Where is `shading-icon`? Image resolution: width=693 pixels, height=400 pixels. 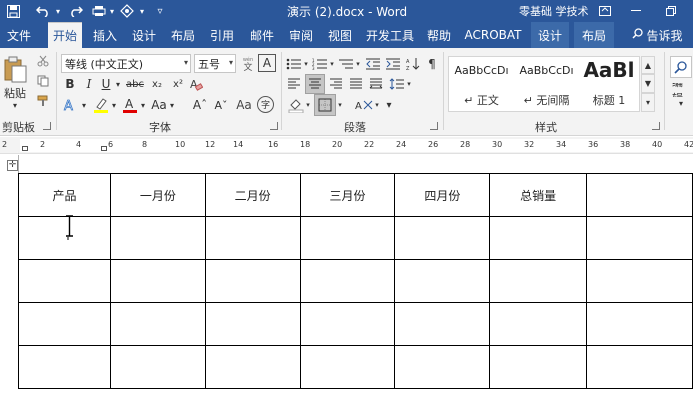 shading-icon is located at coordinates (296, 105).